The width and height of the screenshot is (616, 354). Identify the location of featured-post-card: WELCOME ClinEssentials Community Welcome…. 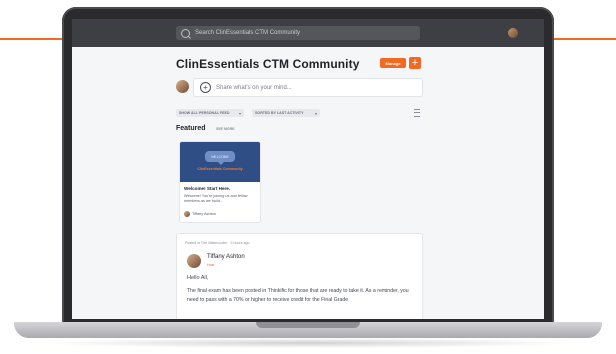
(220, 182).